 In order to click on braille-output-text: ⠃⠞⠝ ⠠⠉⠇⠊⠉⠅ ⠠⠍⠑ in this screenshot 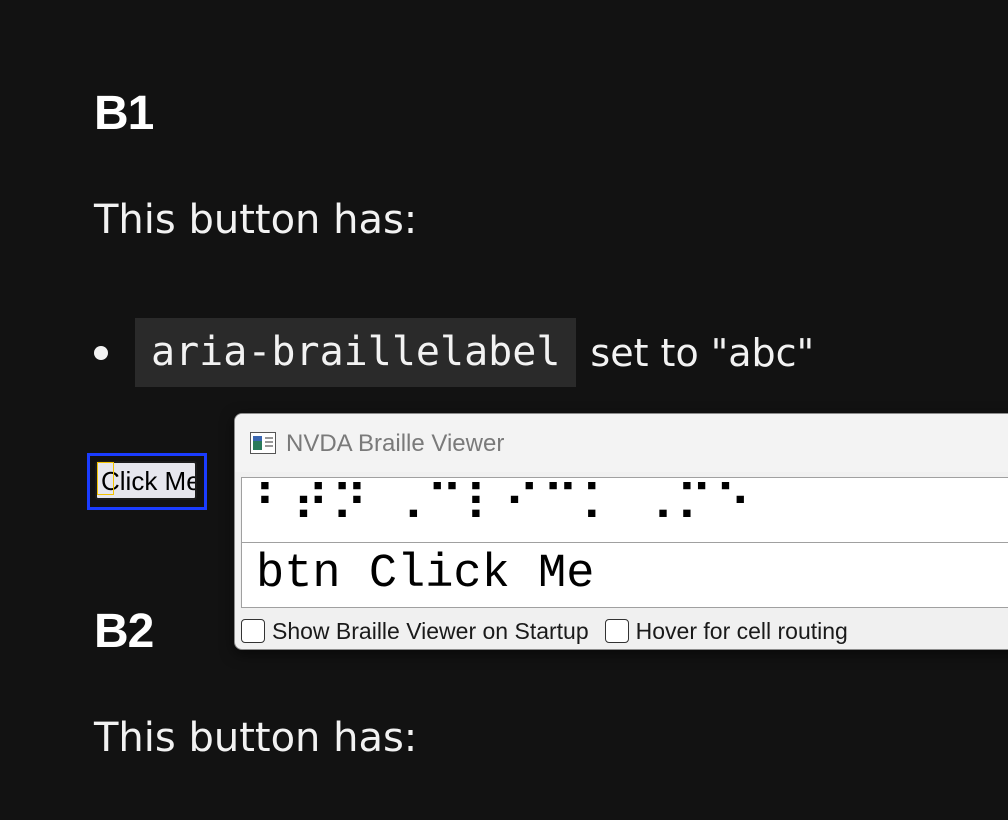, I will do `click(504, 505)`.